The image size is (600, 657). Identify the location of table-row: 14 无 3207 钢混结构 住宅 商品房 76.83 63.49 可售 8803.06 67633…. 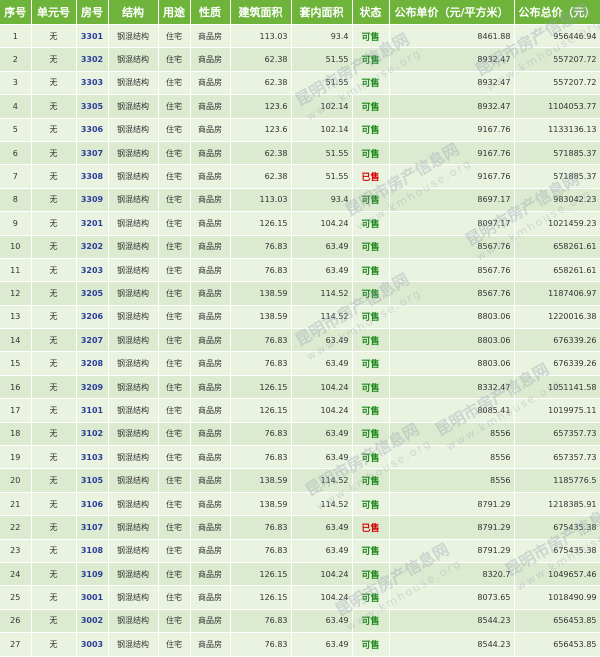
(300, 340).